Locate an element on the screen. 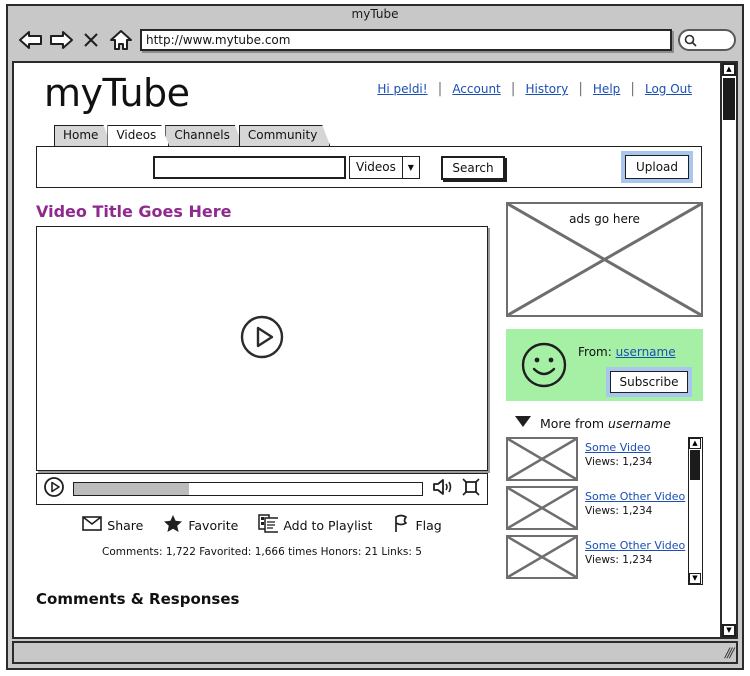  fullscreen-icon is located at coordinates (471, 489).